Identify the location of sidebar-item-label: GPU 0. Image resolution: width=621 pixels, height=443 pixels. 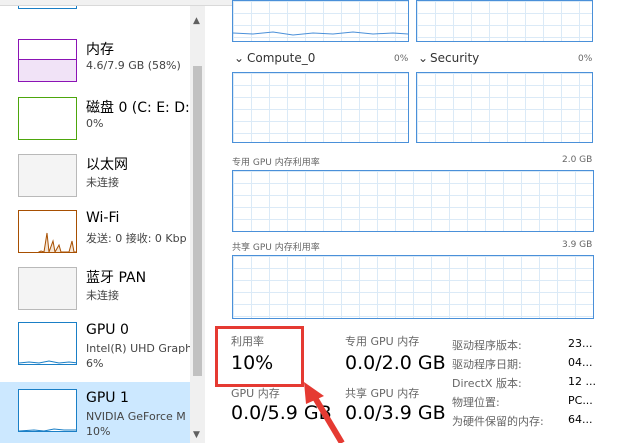
(107, 330).